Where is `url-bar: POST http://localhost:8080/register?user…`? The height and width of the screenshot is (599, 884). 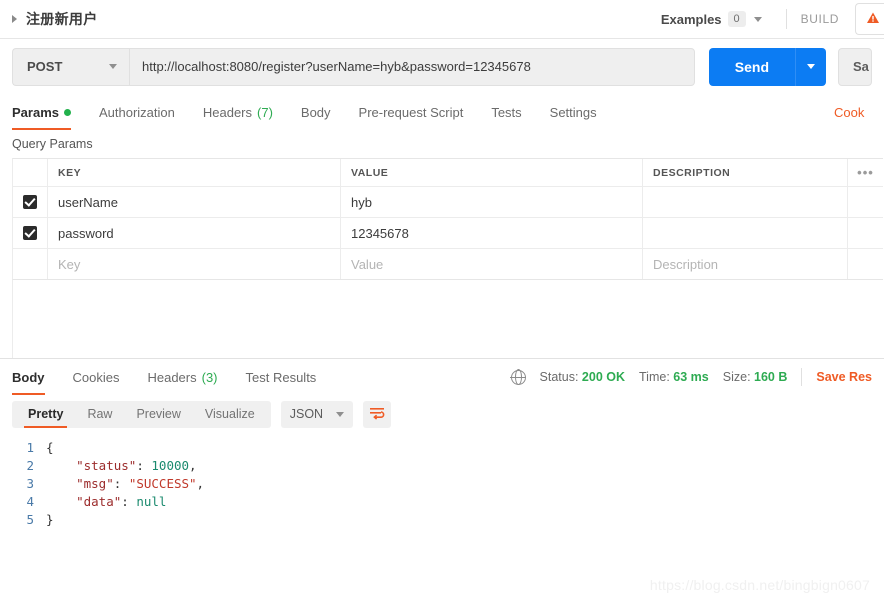 url-bar: POST http://localhost:8080/register?user… is located at coordinates (442, 66).